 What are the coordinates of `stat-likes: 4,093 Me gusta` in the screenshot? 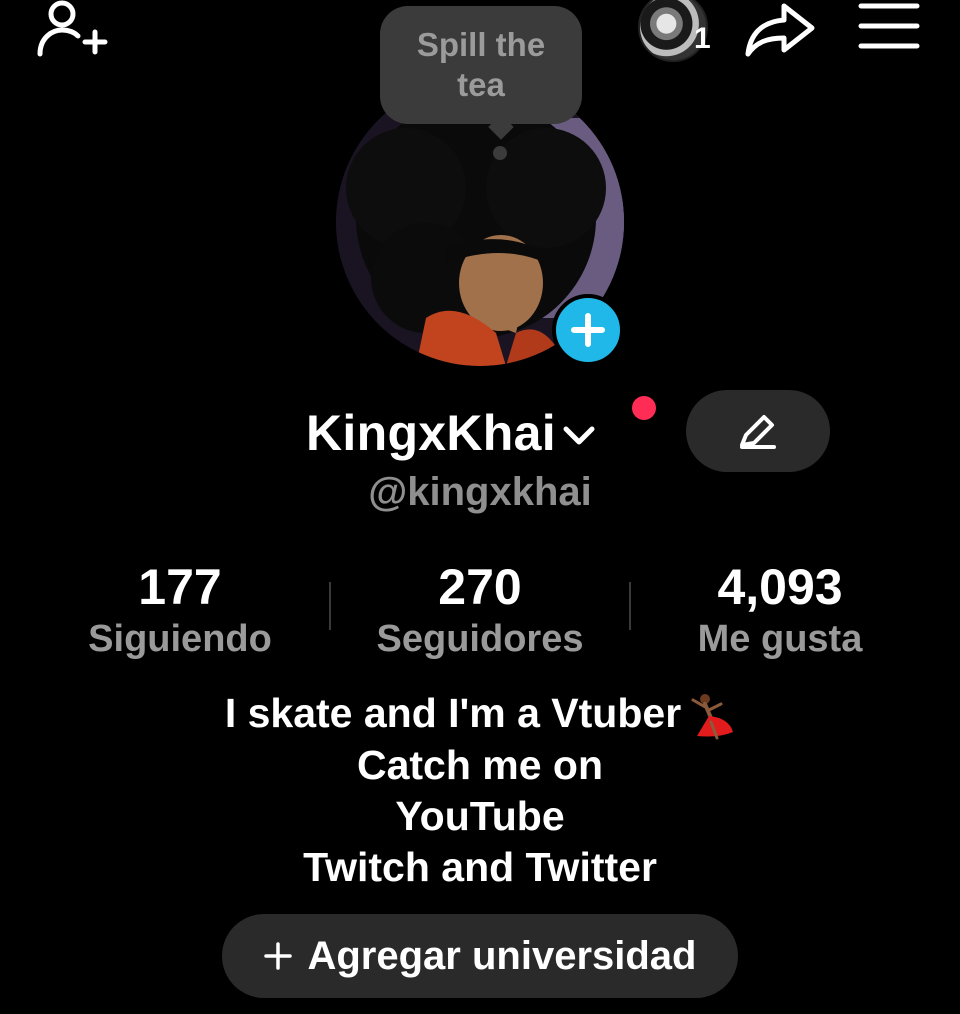 It's located at (780, 612).